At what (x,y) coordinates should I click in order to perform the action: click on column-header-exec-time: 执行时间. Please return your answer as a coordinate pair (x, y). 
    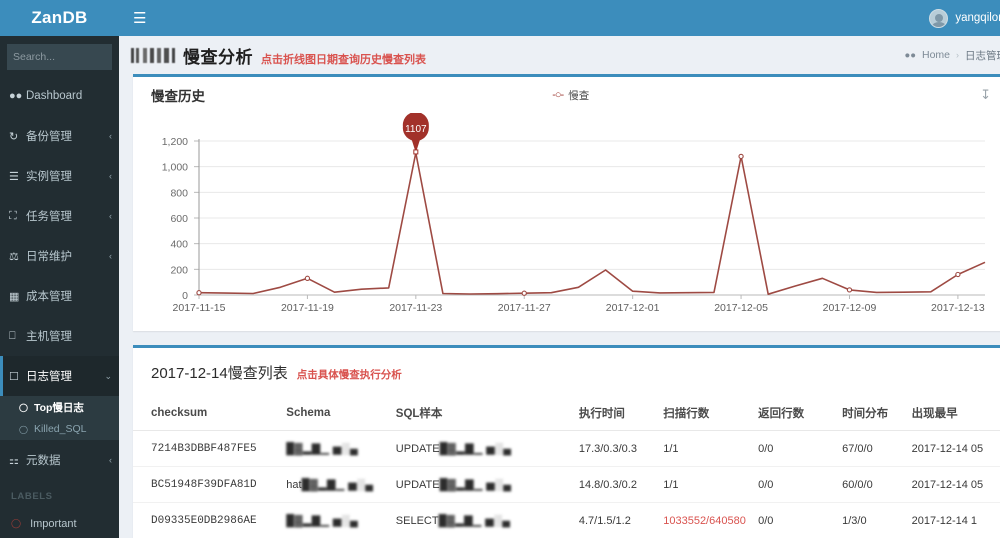
    Looking at the image, I should click on (617, 411).